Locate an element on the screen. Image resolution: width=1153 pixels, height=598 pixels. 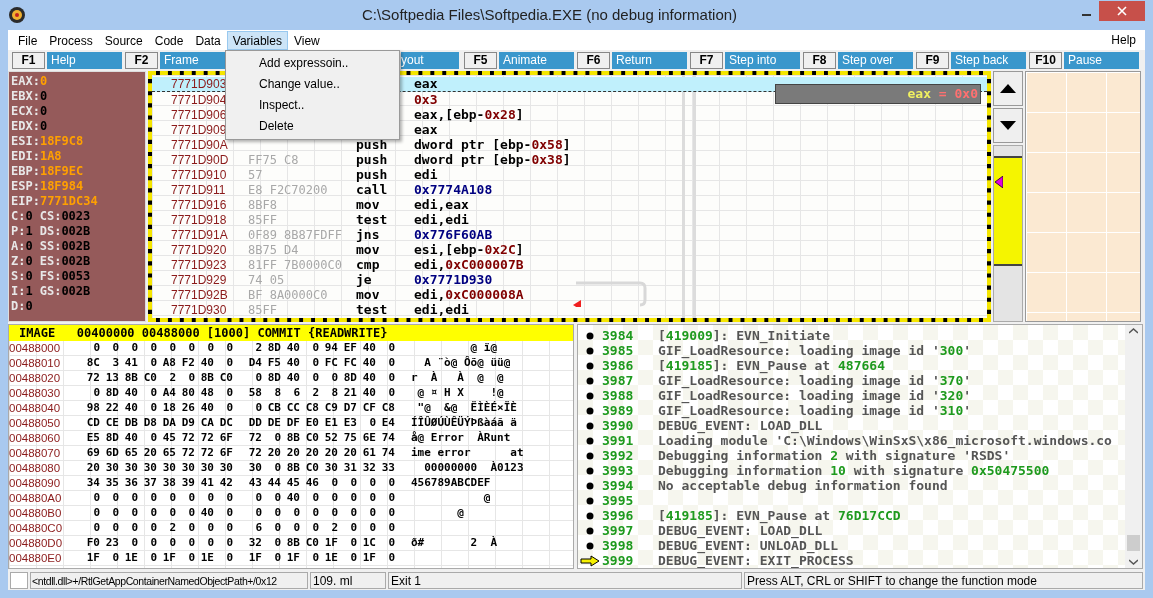
memory-ascii: 456789ABCDEF is located at coordinates (451, 483).